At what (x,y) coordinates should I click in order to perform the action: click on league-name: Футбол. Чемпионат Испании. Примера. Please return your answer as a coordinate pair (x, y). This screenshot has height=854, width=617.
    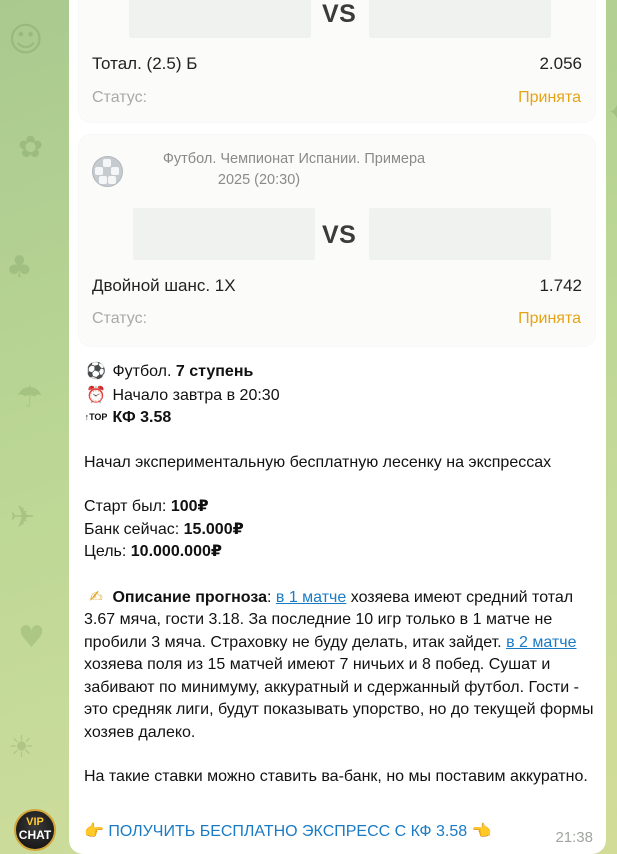
    Looking at the image, I should click on (294, 159).